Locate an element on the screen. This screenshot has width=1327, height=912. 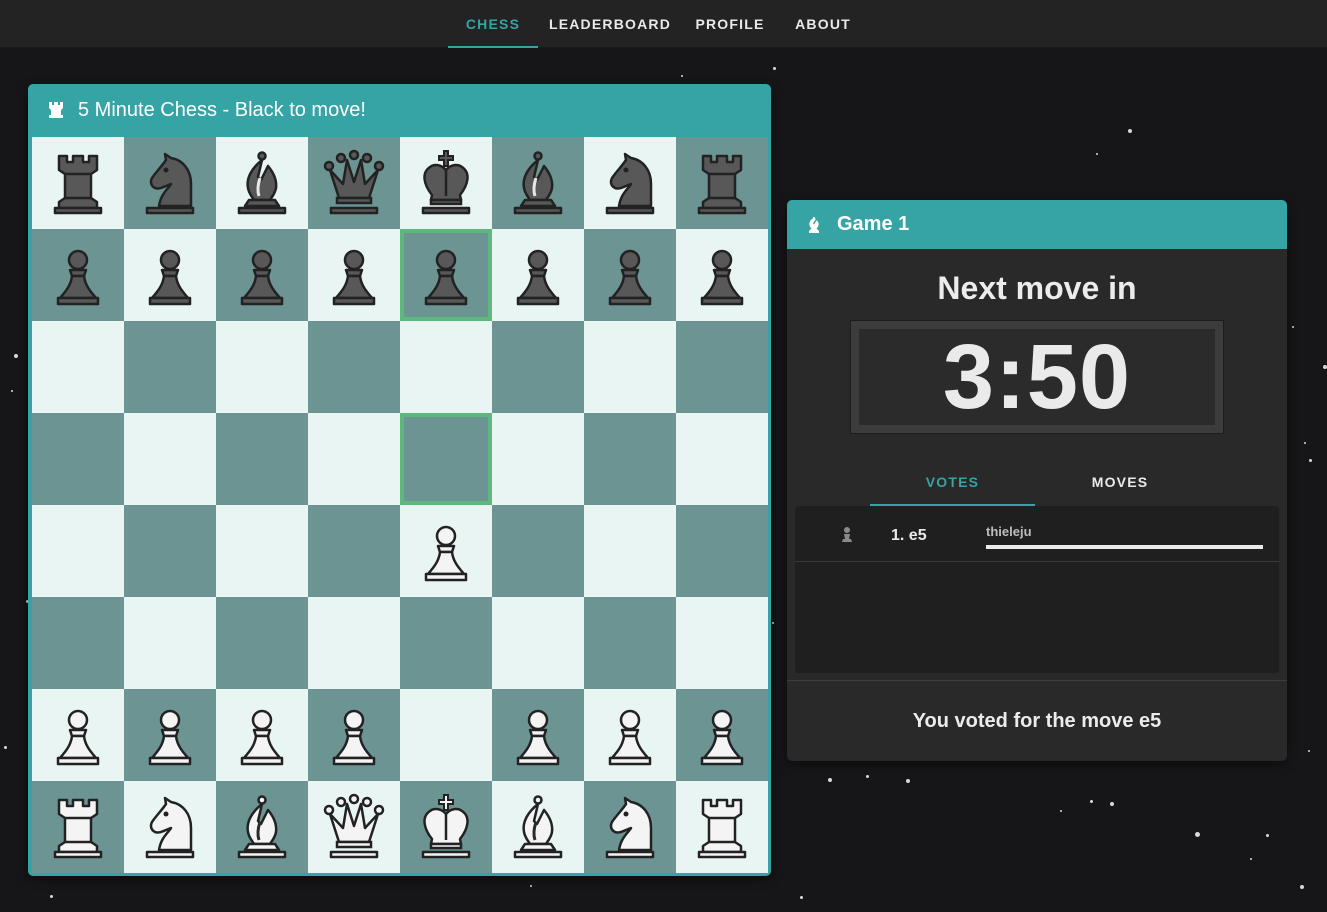
vote-row: 1. e5 thieleju is located at coordinates (1037, 534).